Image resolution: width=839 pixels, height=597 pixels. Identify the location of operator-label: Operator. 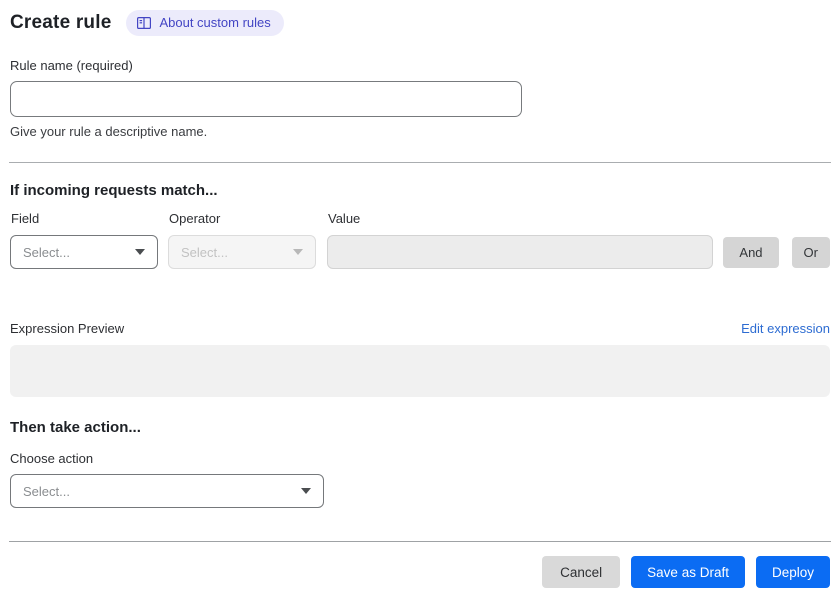
(195, 218).